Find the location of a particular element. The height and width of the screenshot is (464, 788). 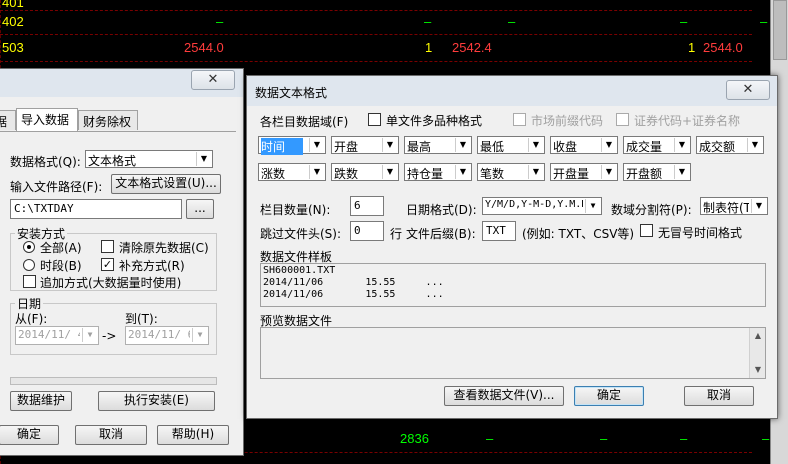

field-select-2: 开盘 ▼ is located at coordinates (365, 145).